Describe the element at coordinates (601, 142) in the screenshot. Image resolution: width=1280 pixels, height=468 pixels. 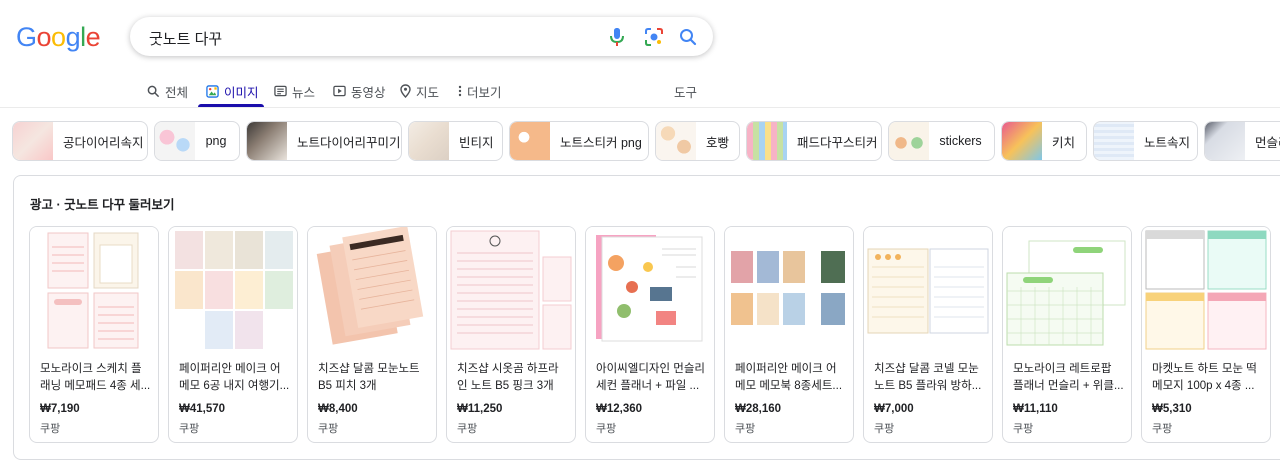
I see `chip-label: 노트스티커 png` at that location.